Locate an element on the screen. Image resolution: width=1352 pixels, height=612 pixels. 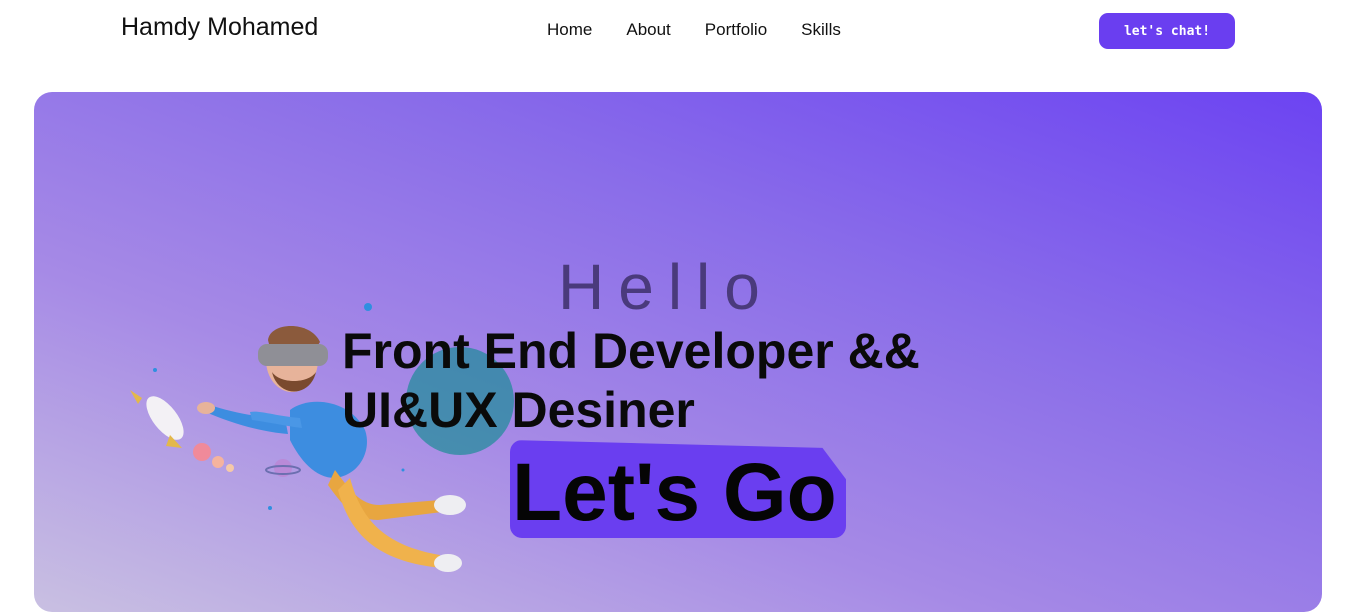
lets-go-label: Let's Go is located at coordinates (674, 492).